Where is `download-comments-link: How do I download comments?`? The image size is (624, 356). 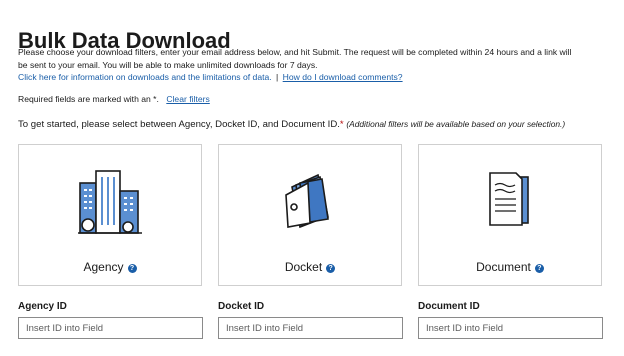
download-comments-link: How do I download comments? is located at coordinates (343, 77).